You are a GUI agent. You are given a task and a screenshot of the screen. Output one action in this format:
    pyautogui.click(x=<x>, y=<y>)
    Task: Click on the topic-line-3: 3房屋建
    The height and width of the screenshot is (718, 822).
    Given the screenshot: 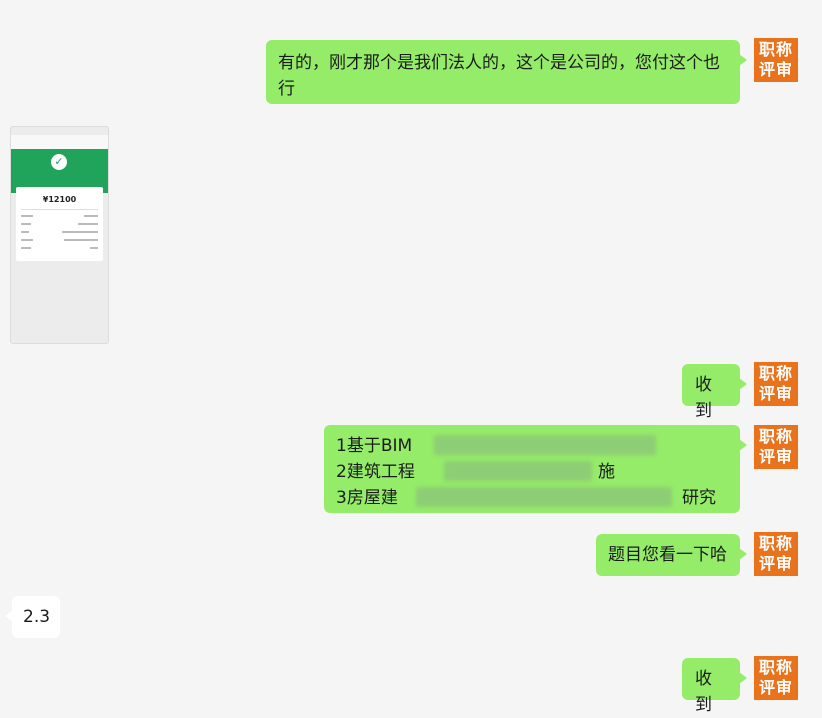 What is the action you would take?
    pyautogui.click(x=367, y=498)
    